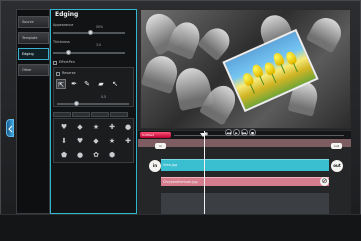 This screenshot has width=361, height=241. Describe the element at coordinates (104, 97) in the screenshot. I see `tool-size-value: 0.5` at that location.